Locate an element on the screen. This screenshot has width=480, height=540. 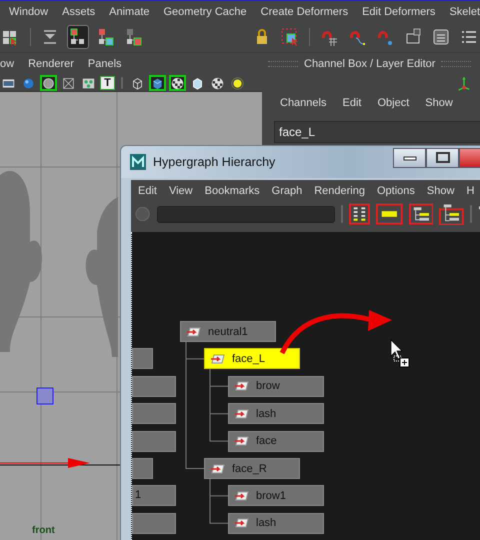
camera-label: front is located at coordinates (43, 530).